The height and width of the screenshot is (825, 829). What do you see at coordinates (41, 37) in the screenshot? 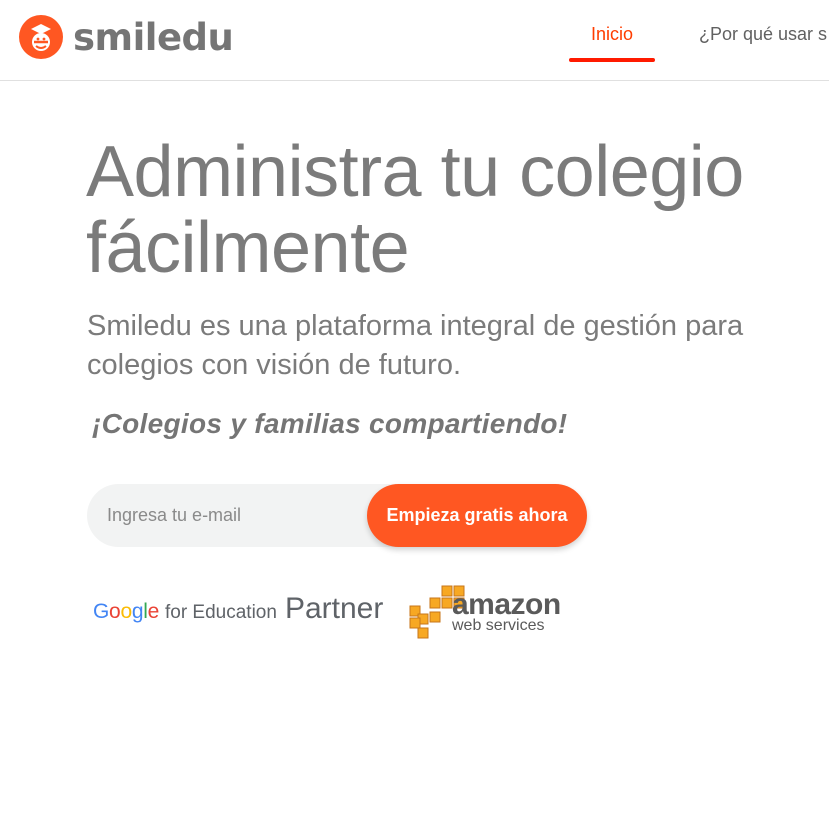
I see `smiledu-logo-icon` at bounding box center [41, 37].